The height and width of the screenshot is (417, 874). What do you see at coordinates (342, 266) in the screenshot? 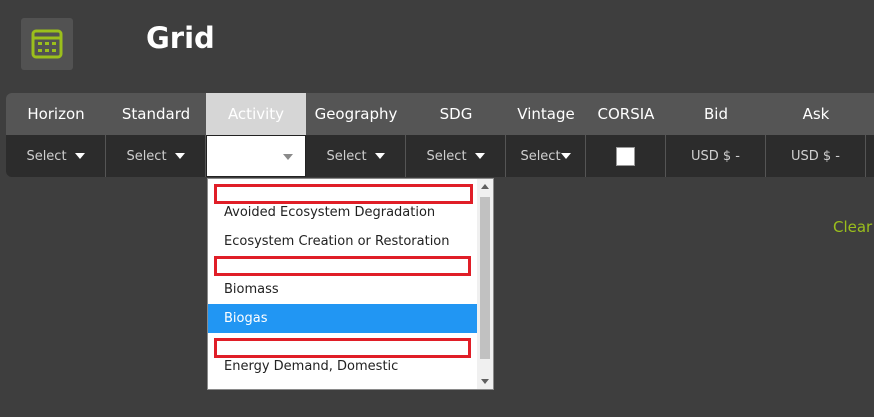
I see `redacted-option` at bounding box center [342, 266].